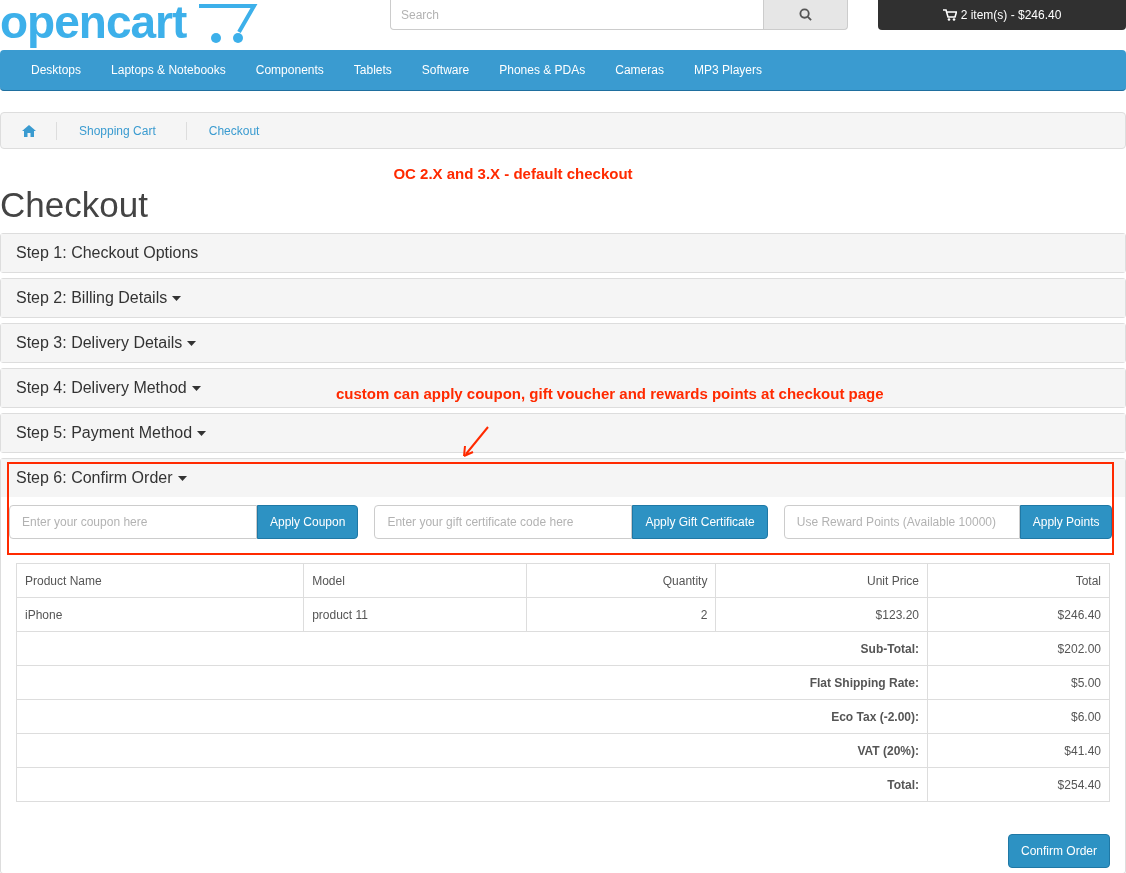 This screenshot has height=873, width=1126. What do you see at coordinates (563, 343) in the screenshot?
I see `step-header: Step 3: Delivery Details` at bounding box center [563, 343].